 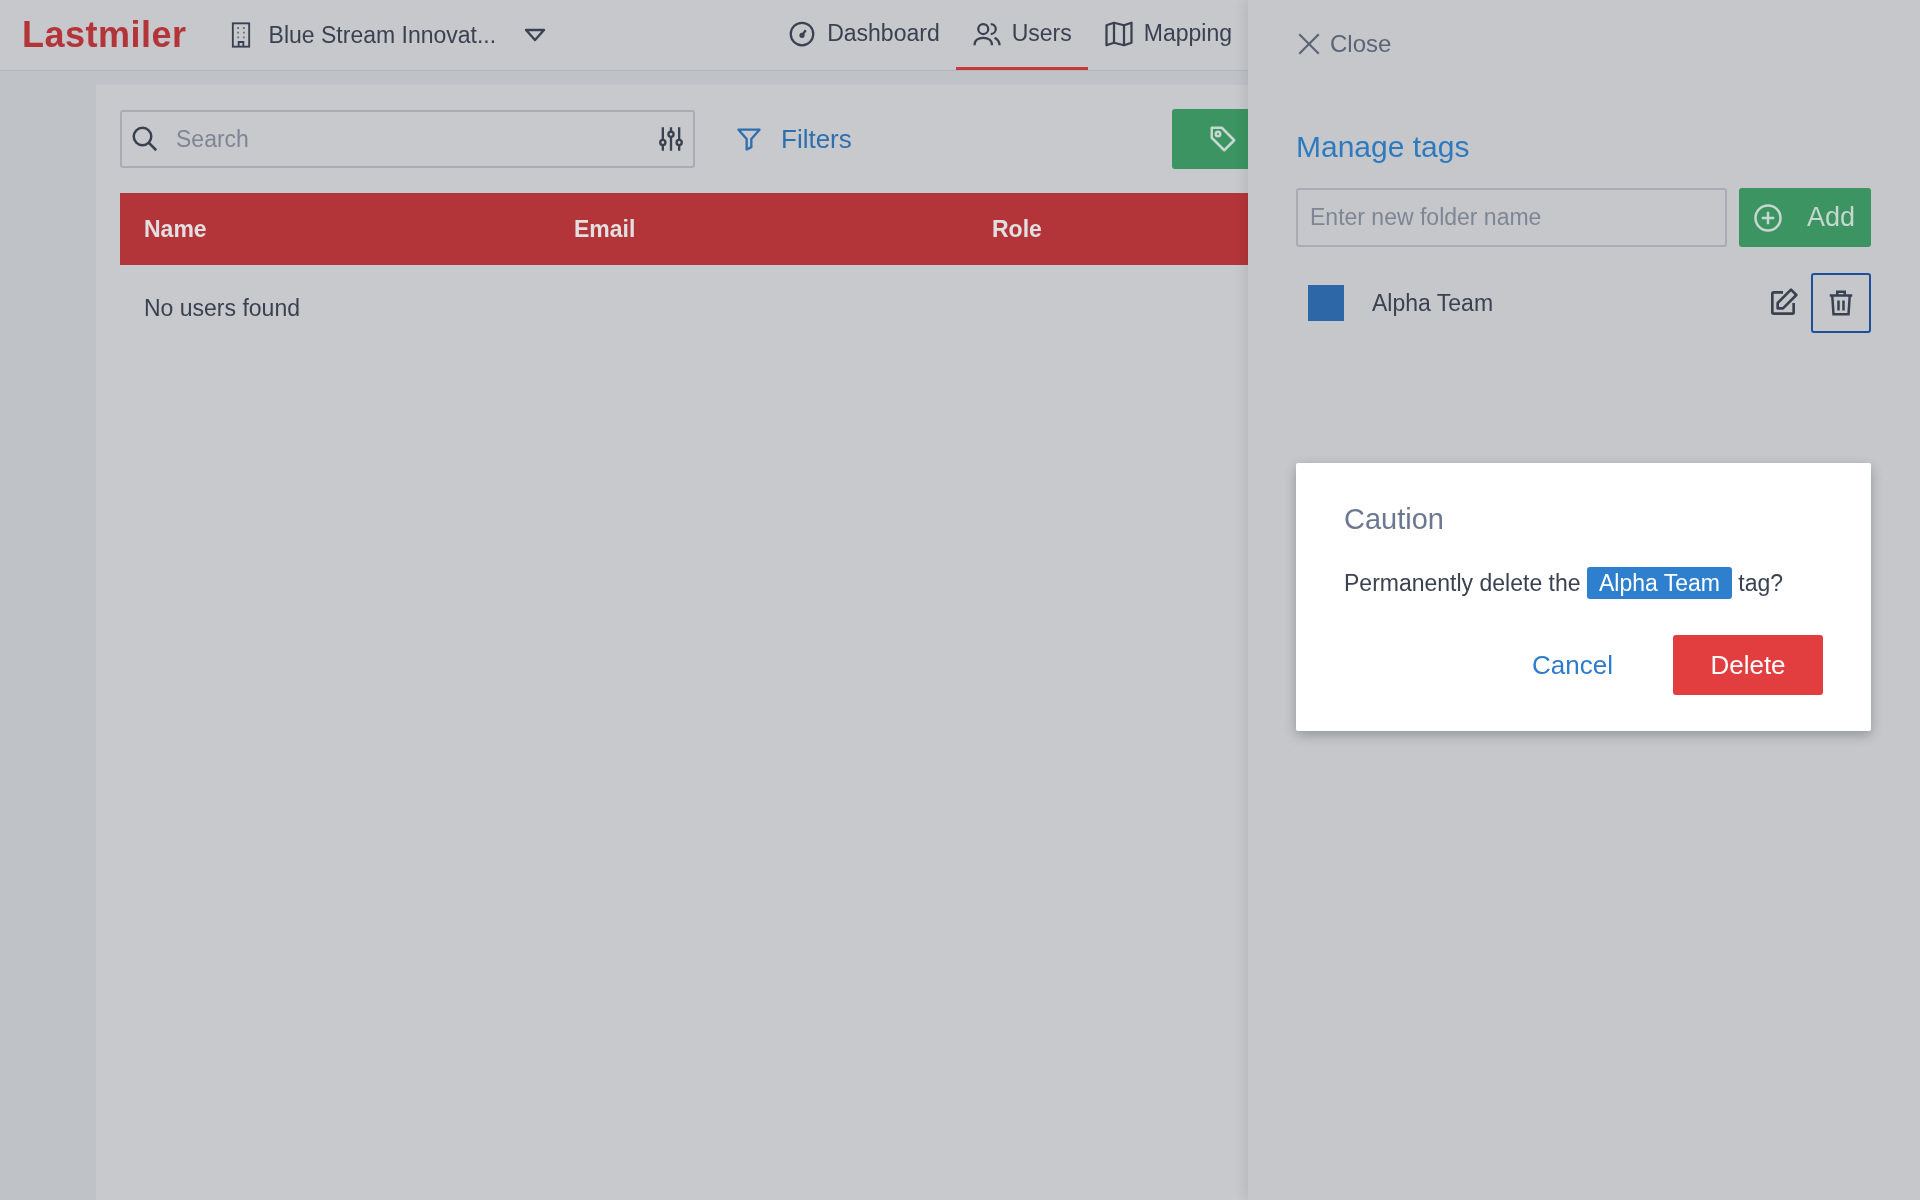 I want to click on column-header: Email, so click(x=783, y=229).